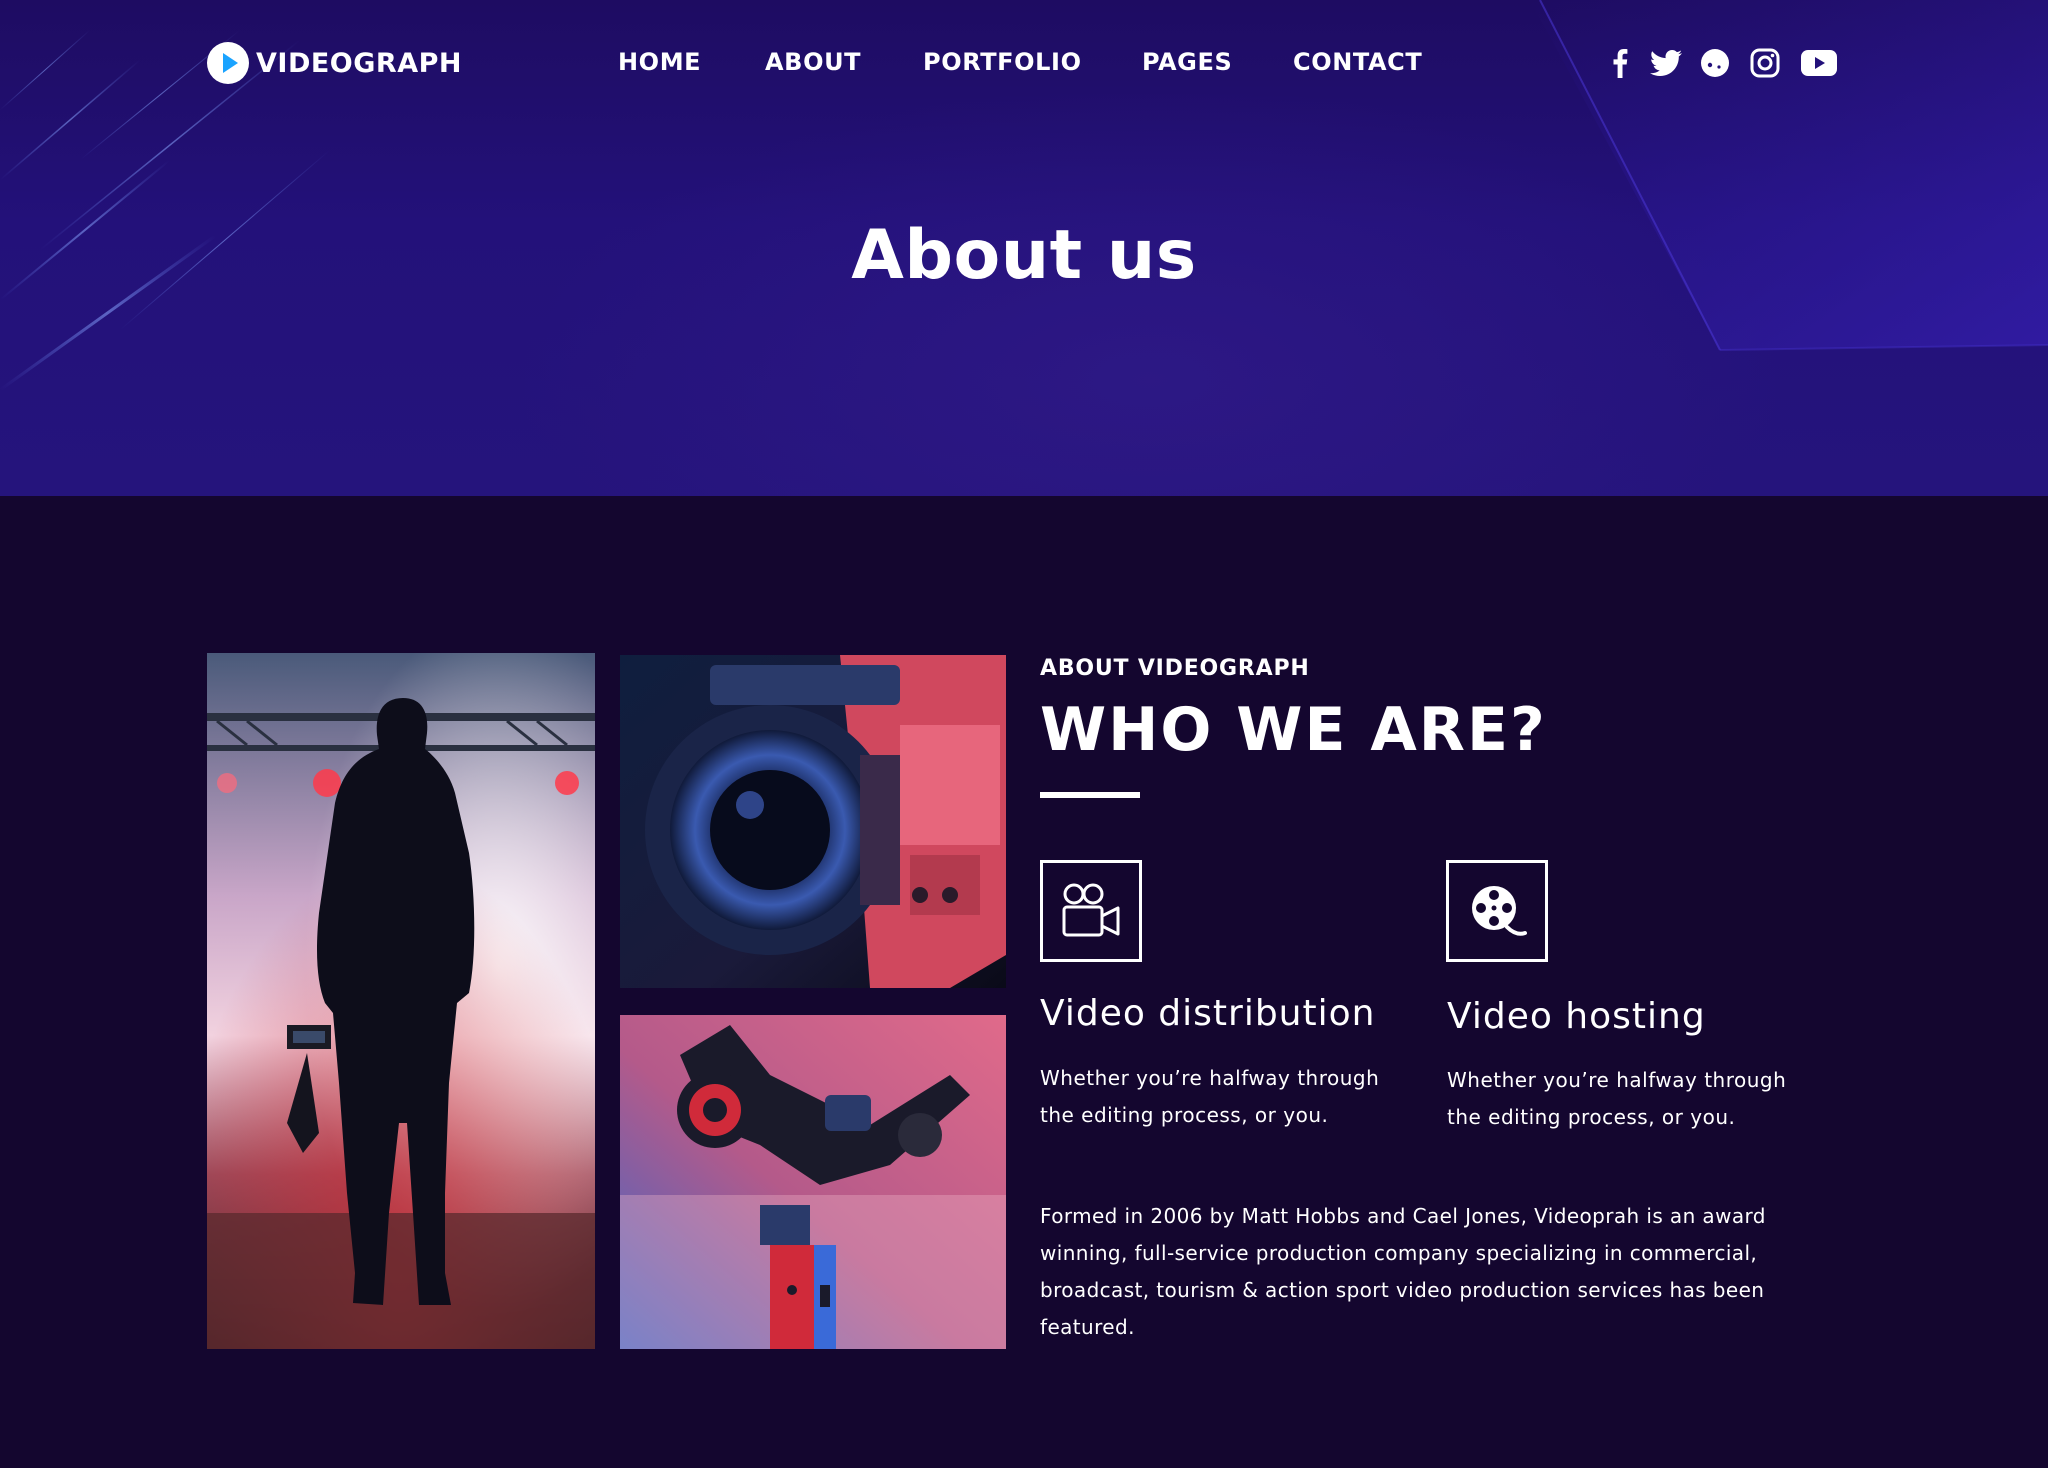 This screenshot has width=2048, height=1468. Describe the element at coordinates (1187, 62) in the screenshot. I see `nav-item-pages: PAGES` at that location.